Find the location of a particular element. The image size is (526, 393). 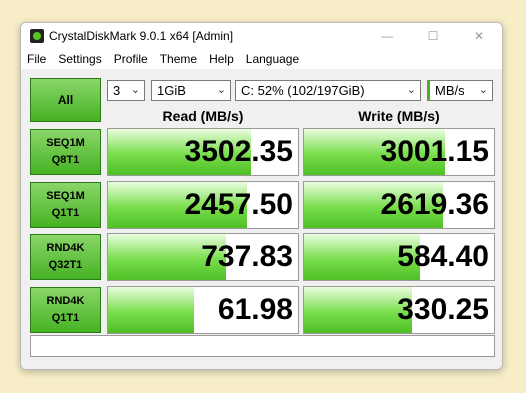

unit-select: MB/s ⌄ is located at coordinates (460, 90).